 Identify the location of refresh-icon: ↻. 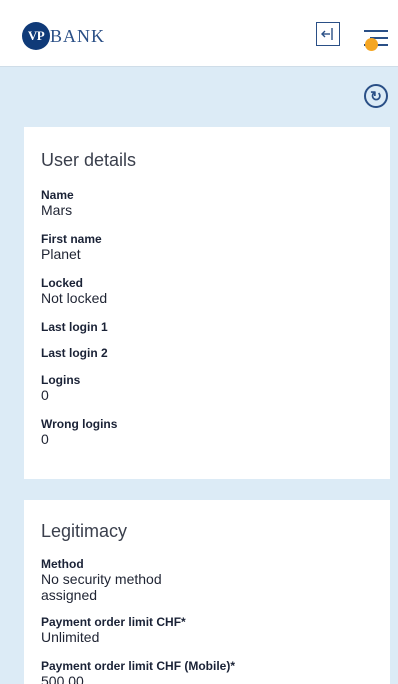
(376, 96).